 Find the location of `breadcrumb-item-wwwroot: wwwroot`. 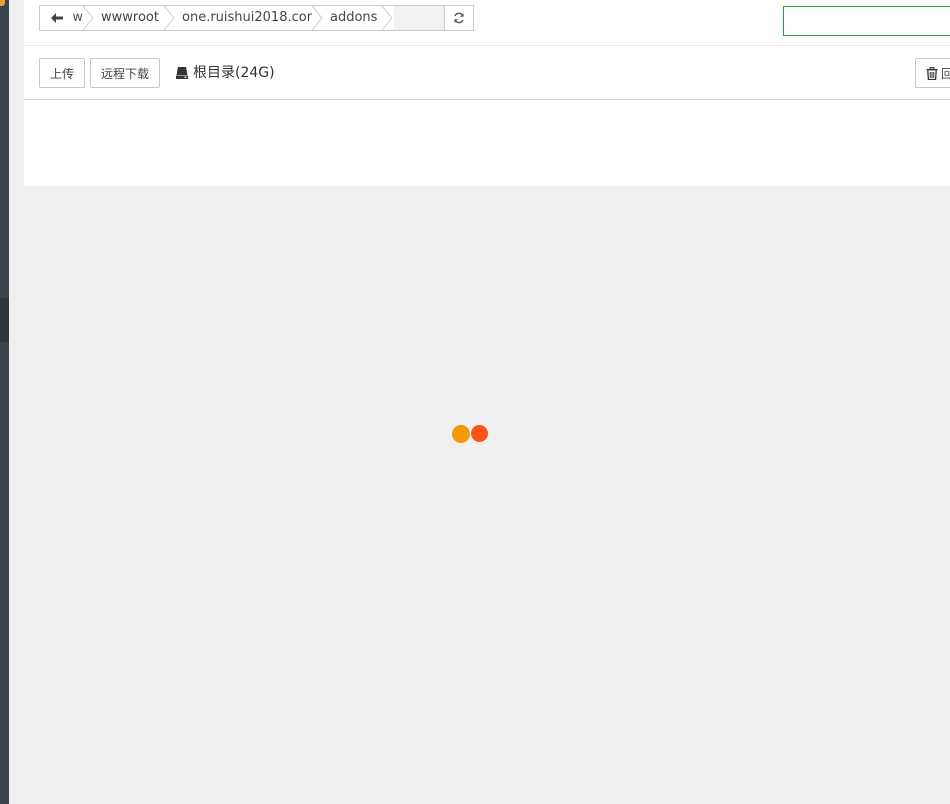

breadcrumb-item-wwwroot: wwwroot is located at coordinates (132, 18).